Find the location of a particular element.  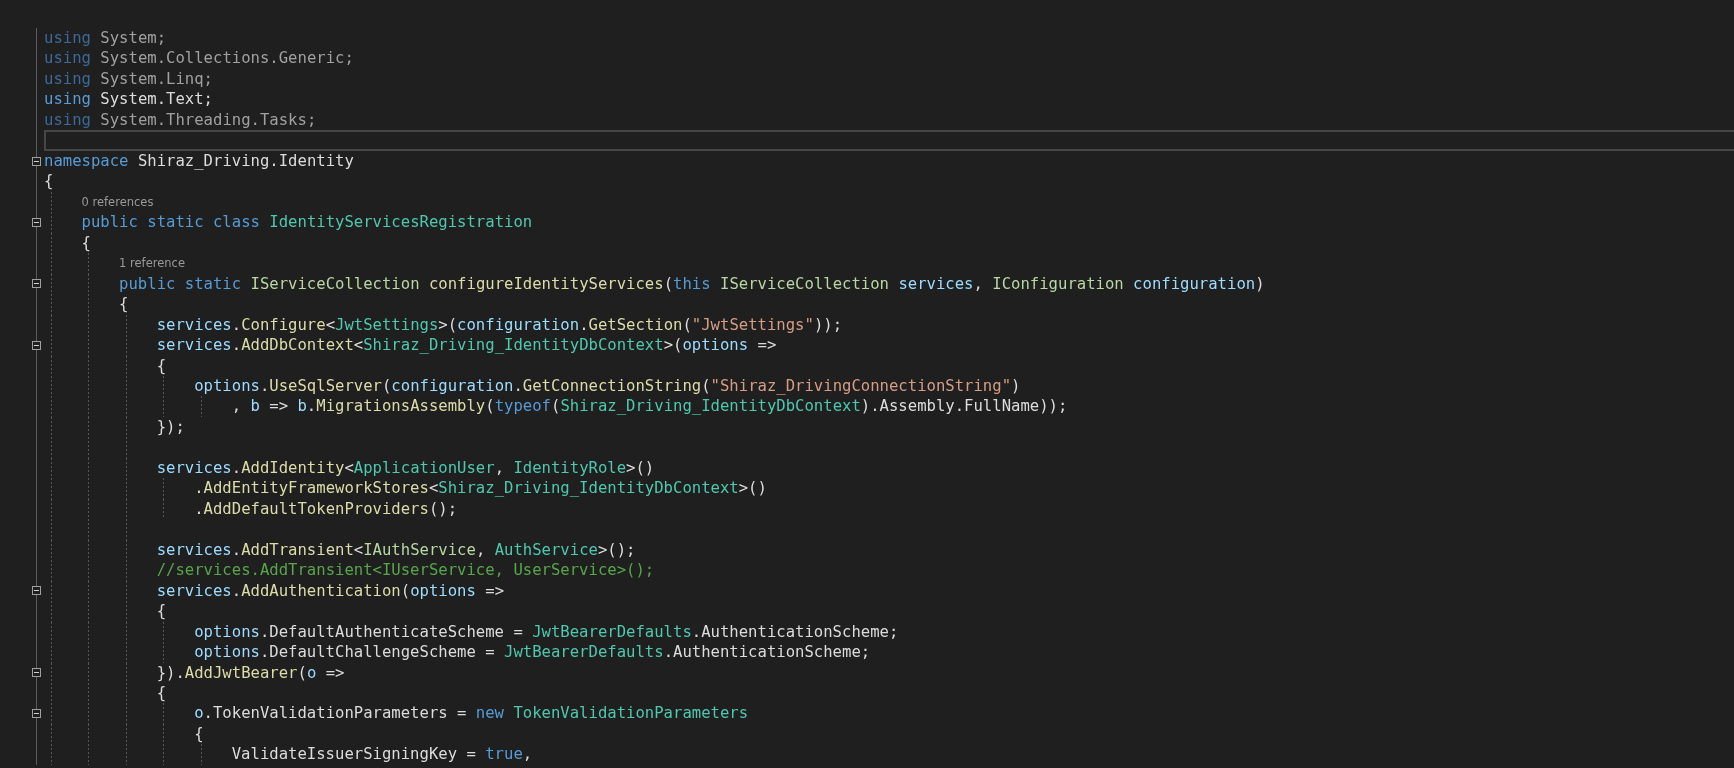

code-line: options.DefaultAuthenticateScheme = JwtBearerDefaults.AuthenticationScheme; is located at coordinates (546, 632).